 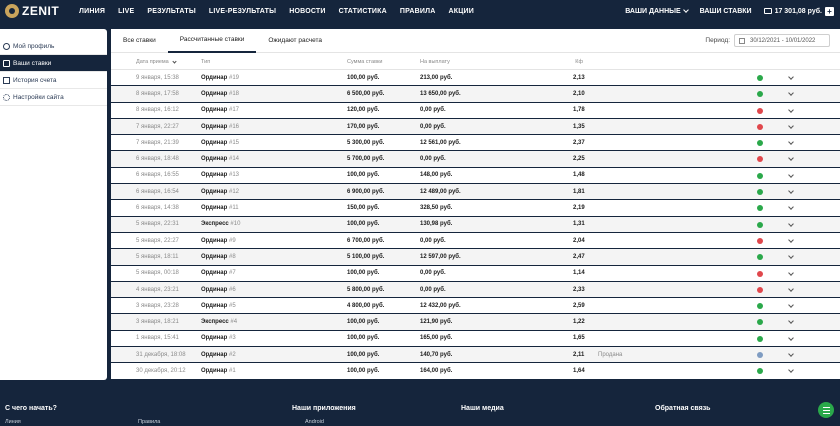 What do you see at coordinates (242, 11) in the screenshot?
I see `nav-live-results: LIVE-РЕЗУЛЬТАТЫ` at bounding box center [242, 11].